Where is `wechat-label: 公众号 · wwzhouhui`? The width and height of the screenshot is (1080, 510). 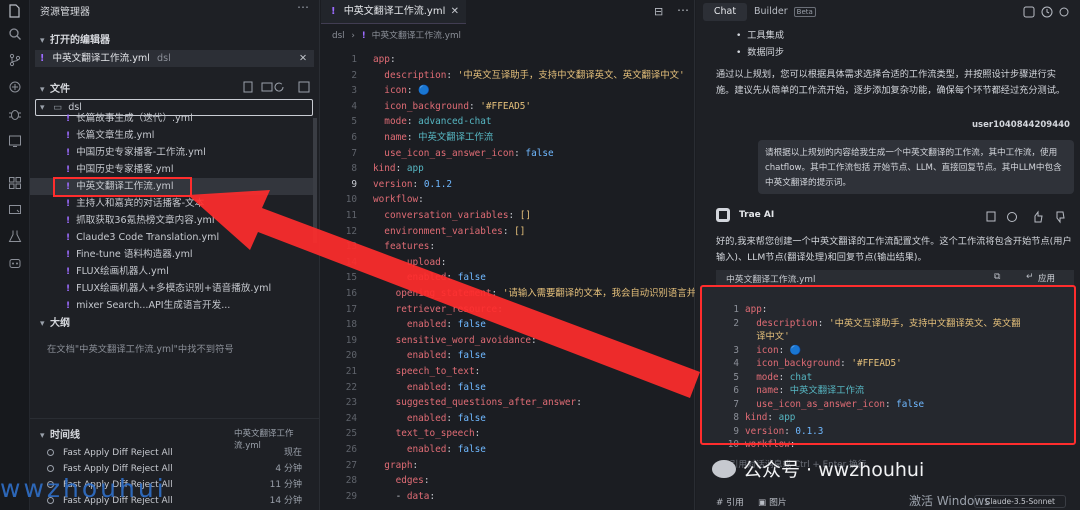
wechat-label: 公众号 · wwzhouhui is located at coordinates (834, 470).